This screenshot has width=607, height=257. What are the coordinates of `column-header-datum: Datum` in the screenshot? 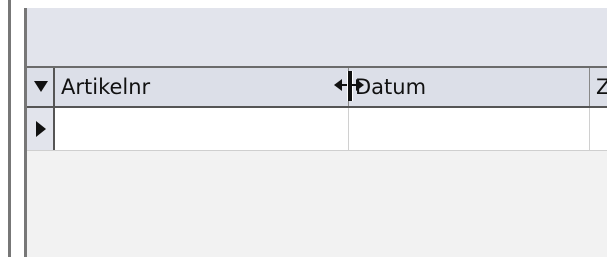 It's located at (469, 87).